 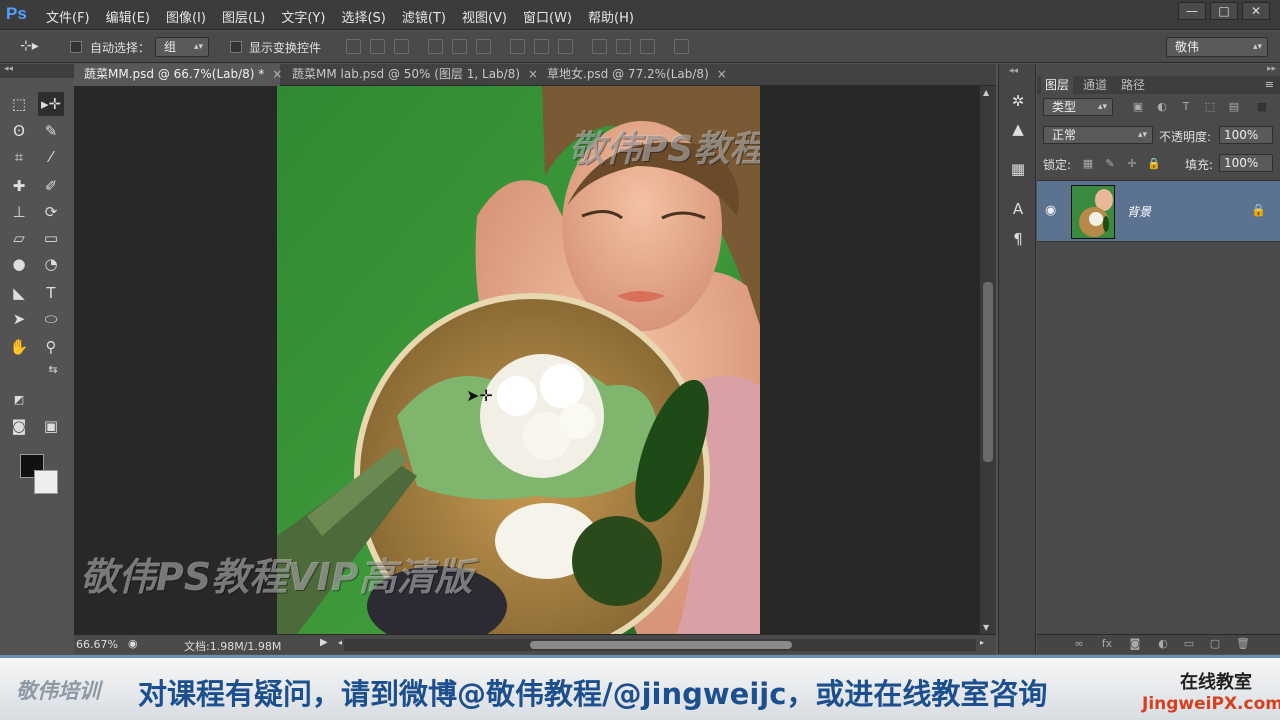 What do you see at coordinates (661, 644) in the screenshot?
I see `horizontal-scrollbar: ◂ ▸` at bounding box center [661, 644].